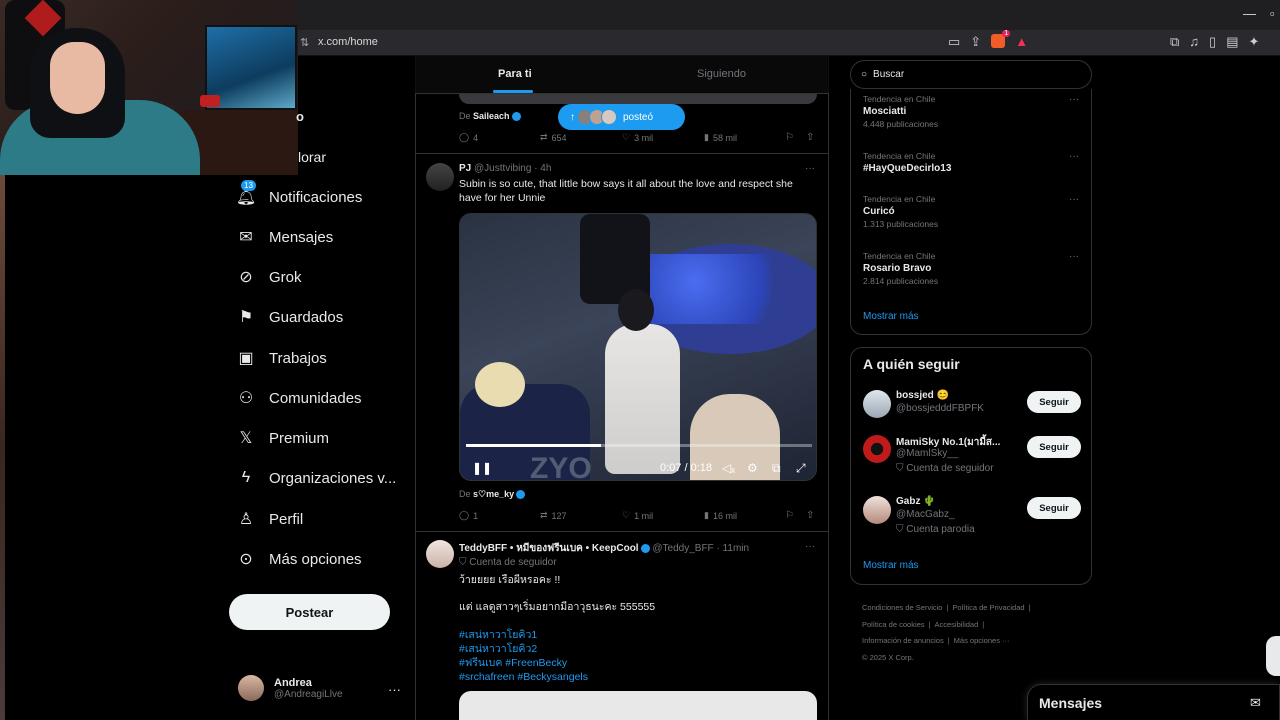  I want to click on reply-button: ◯ 4, so click(468, 137).